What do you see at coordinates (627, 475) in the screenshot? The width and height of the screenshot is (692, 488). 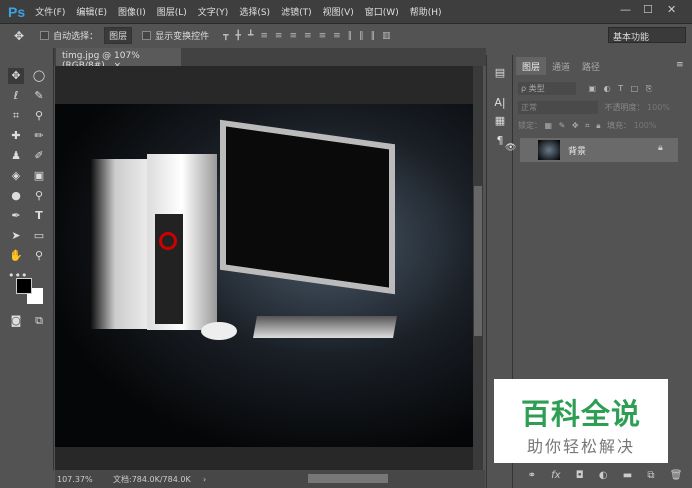 I see `new-group-icon: ▬` at bounding box center [627, 475].